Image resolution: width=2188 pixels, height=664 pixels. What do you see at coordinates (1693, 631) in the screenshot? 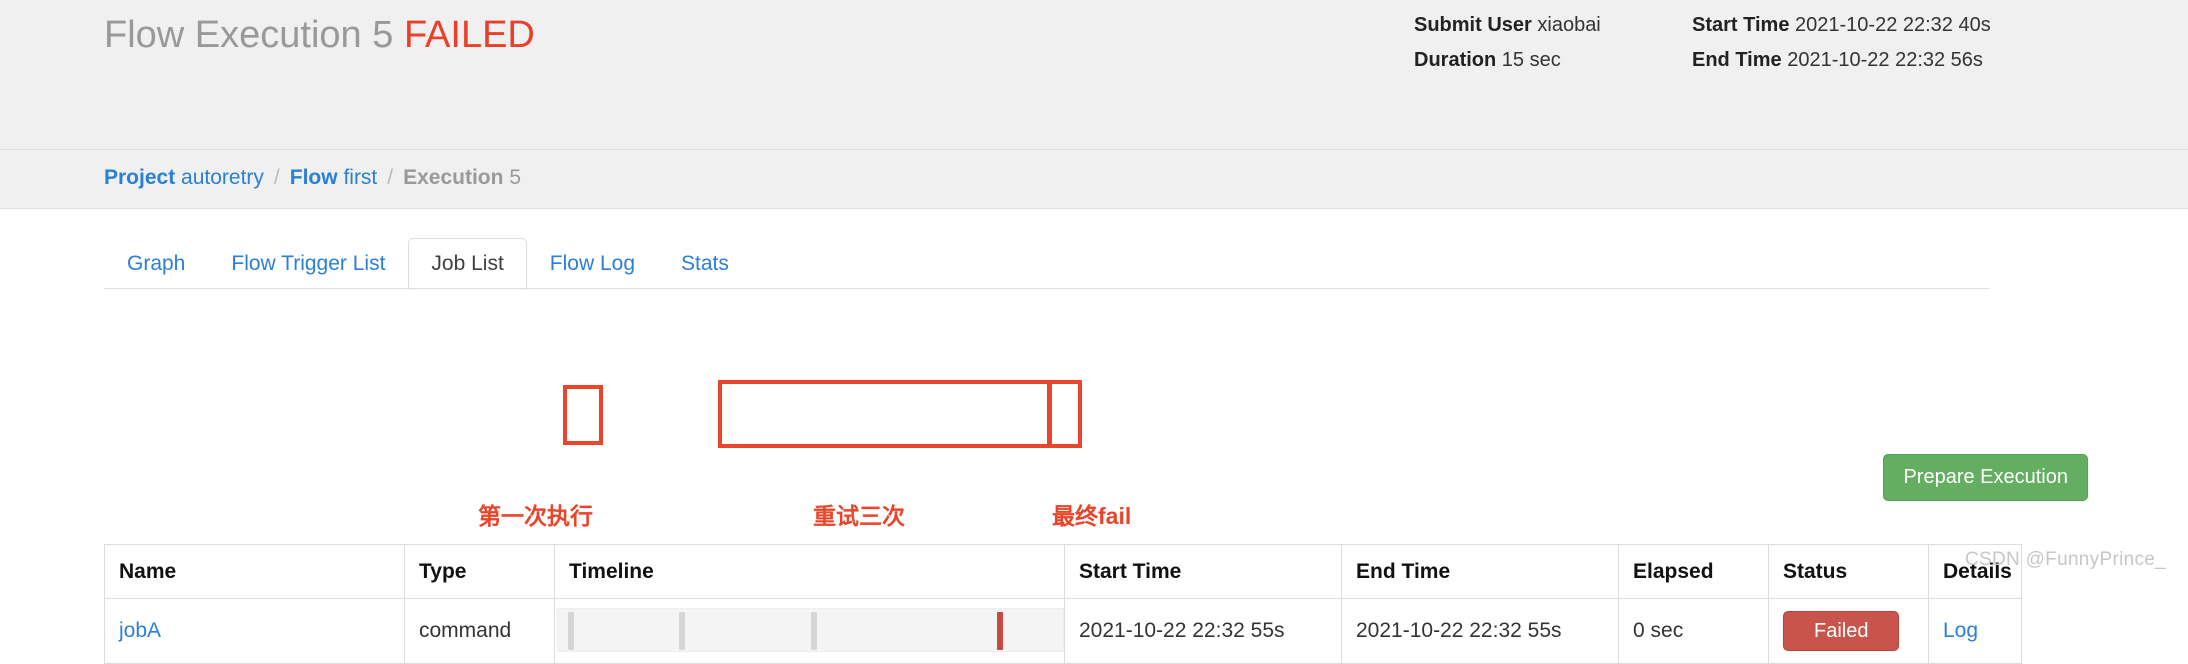
I see `cell-elapsed: 0 sec` at bounding box center [1693, 631].